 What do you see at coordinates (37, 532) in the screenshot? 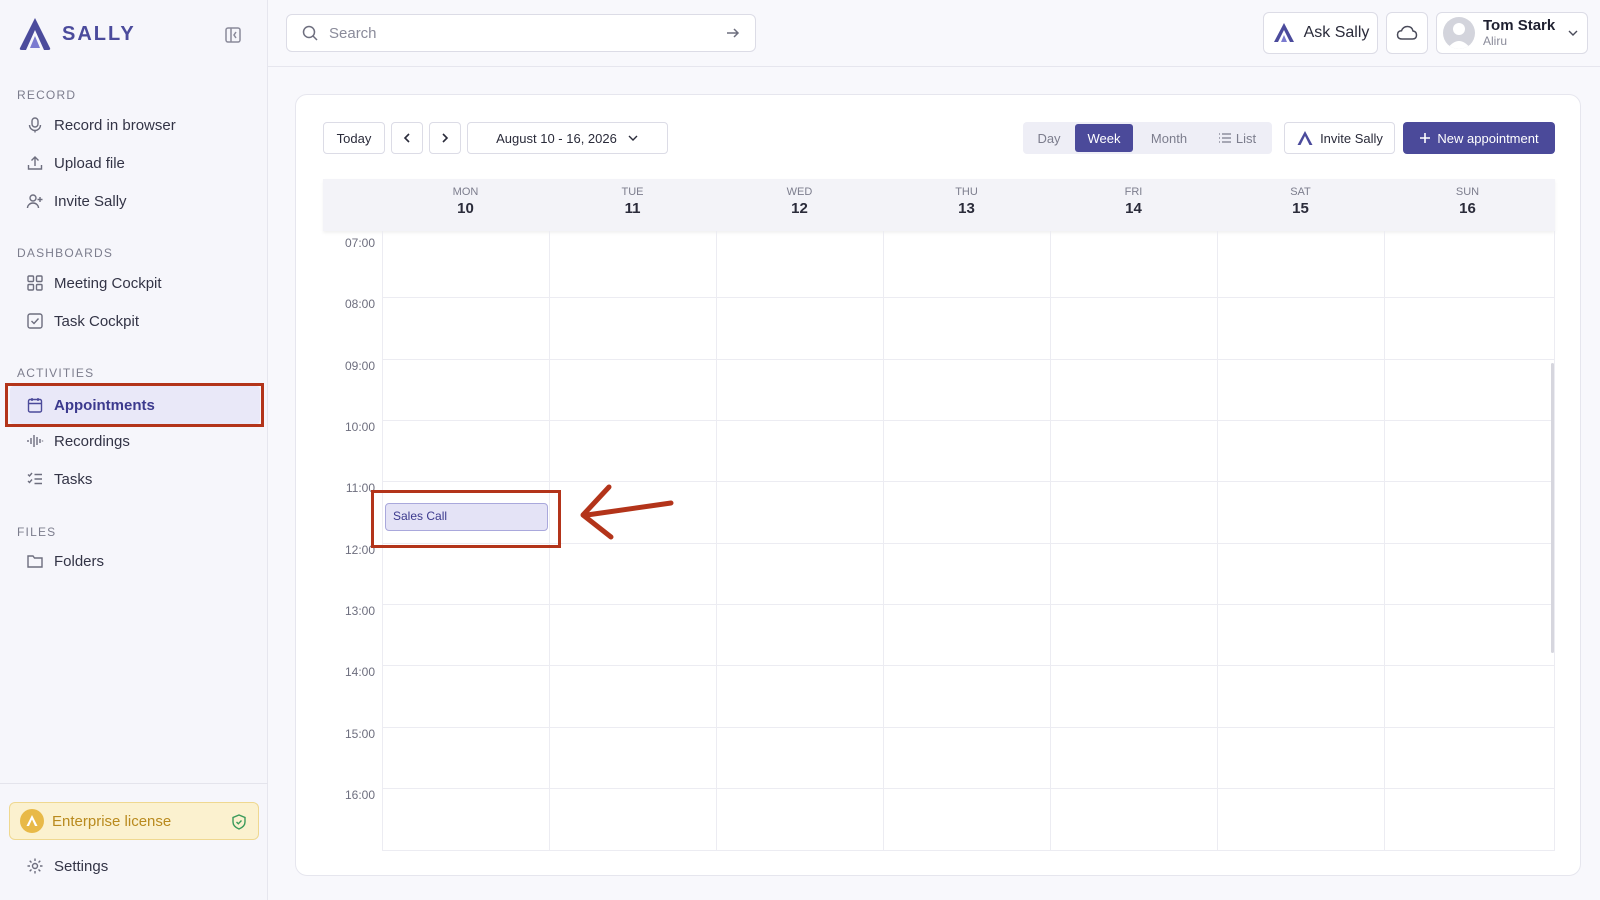
I see `section-title-files: FILES` at bounding box center [37, 532].